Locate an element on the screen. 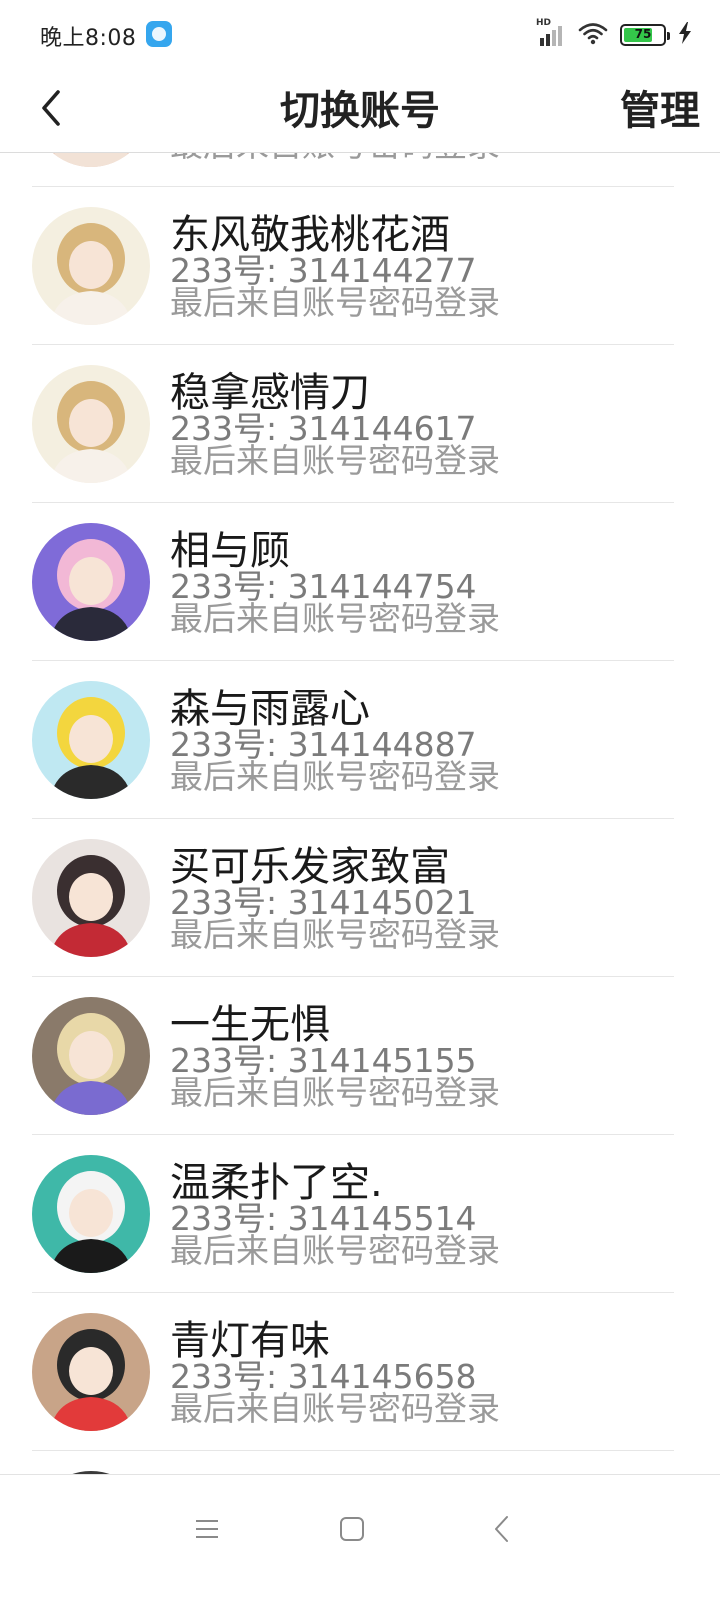  account-item: 相与顾 233号: 314144754 最后来自账号密码登录 is located at coordinates (360, 582).